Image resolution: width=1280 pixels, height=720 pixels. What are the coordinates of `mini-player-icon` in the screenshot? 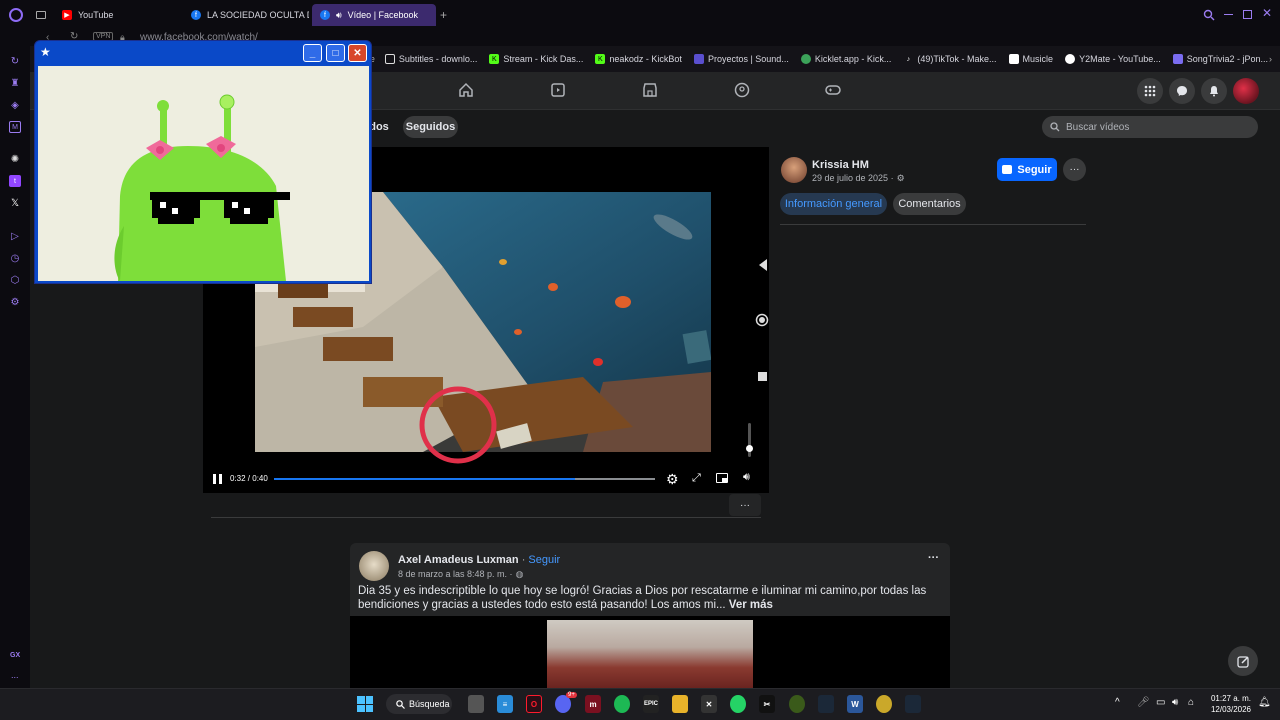 It's located at (722, 478).